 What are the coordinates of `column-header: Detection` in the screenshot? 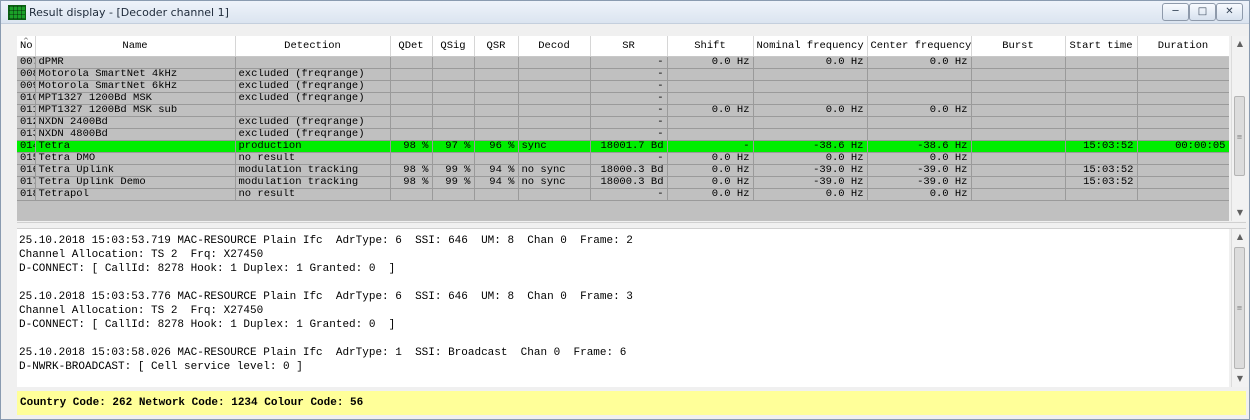 It's located at (313, 46).